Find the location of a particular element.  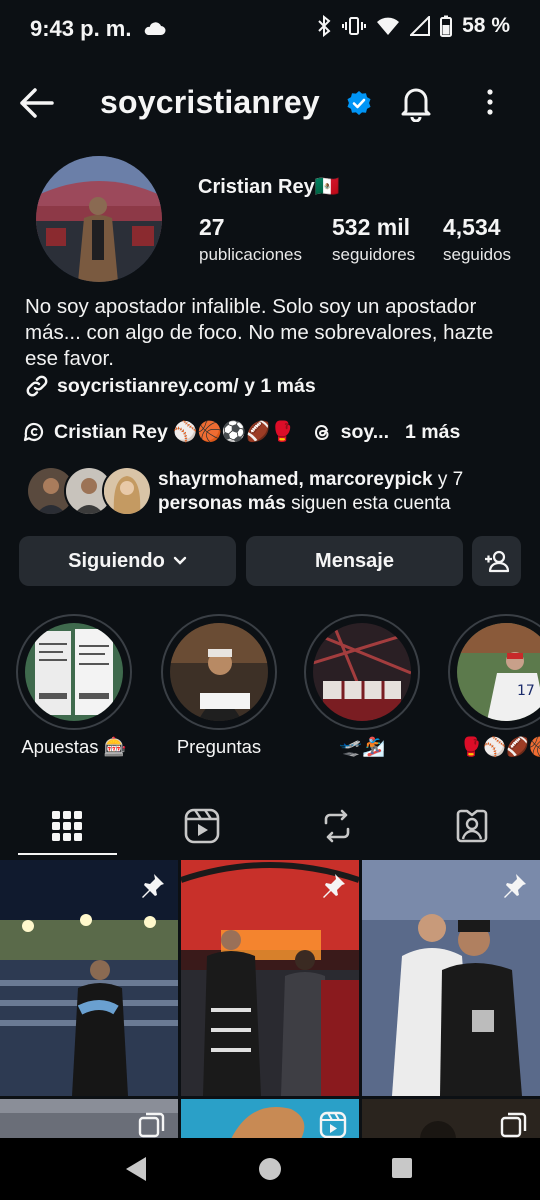

following-button-label: Siguiendo is located at coordinates (116, 560).